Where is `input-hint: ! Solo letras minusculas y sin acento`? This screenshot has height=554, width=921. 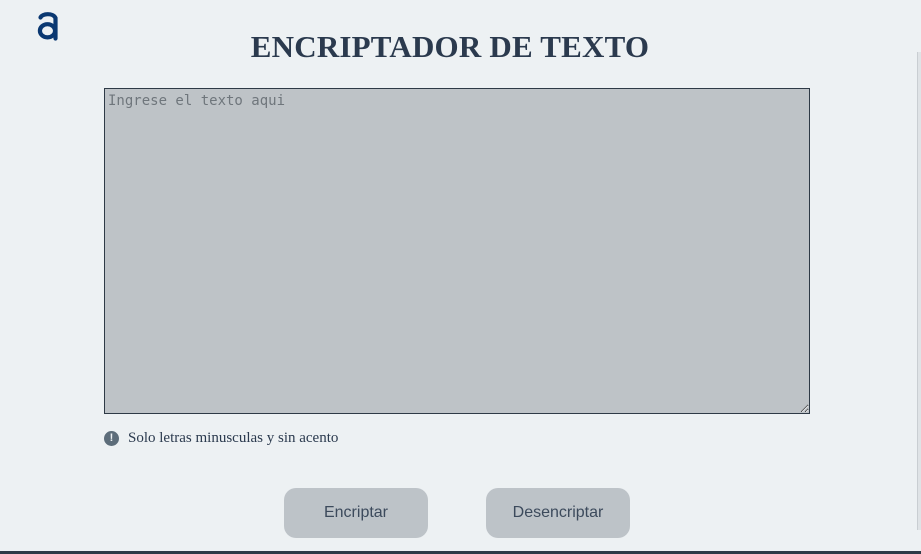
input-hint: ! Solo letras minusculas y sin acento is located at coordinates (221, 438).